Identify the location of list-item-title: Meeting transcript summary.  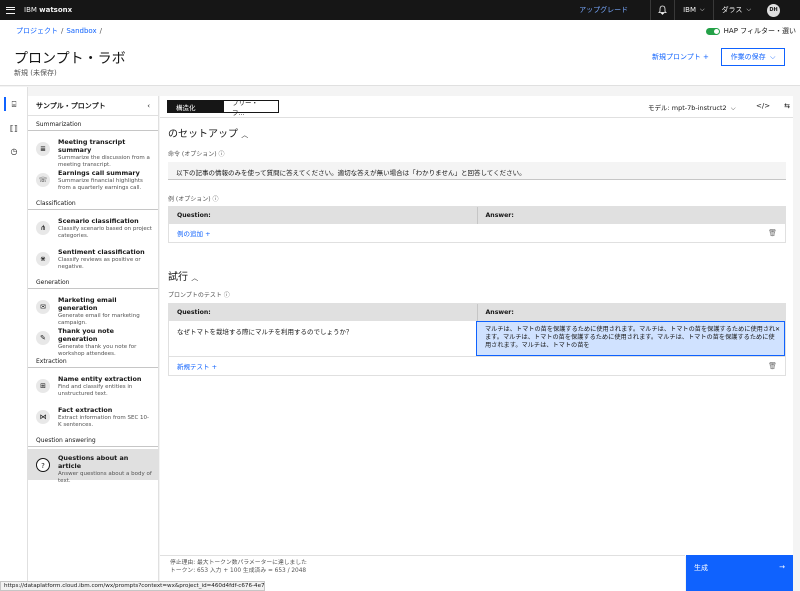
(92, 146).